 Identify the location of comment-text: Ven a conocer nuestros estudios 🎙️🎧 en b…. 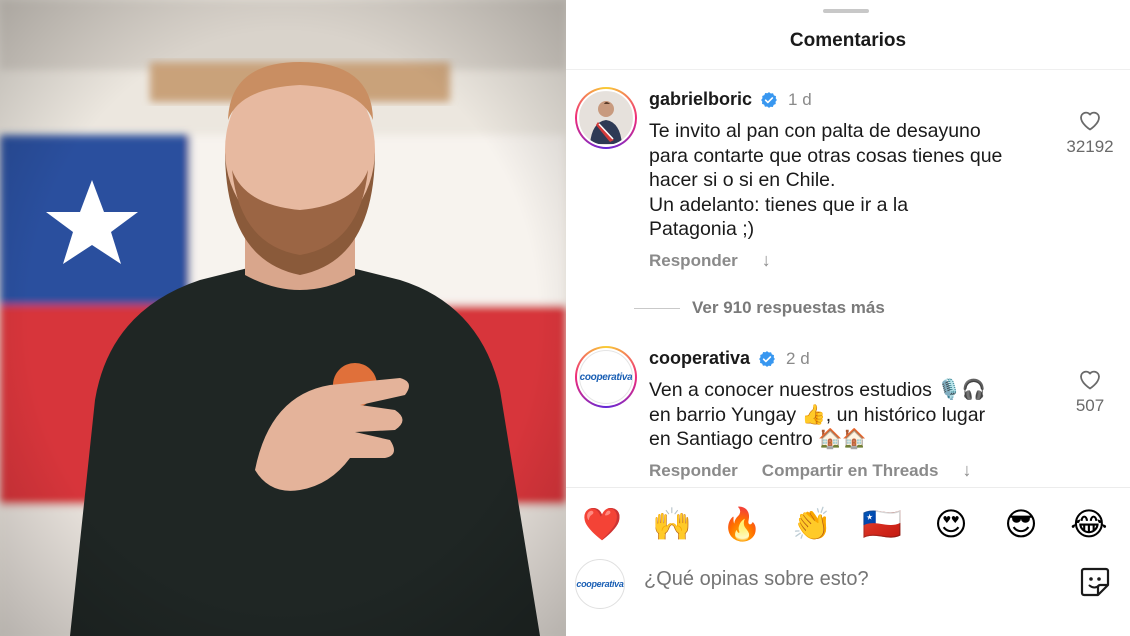
(817, 415).